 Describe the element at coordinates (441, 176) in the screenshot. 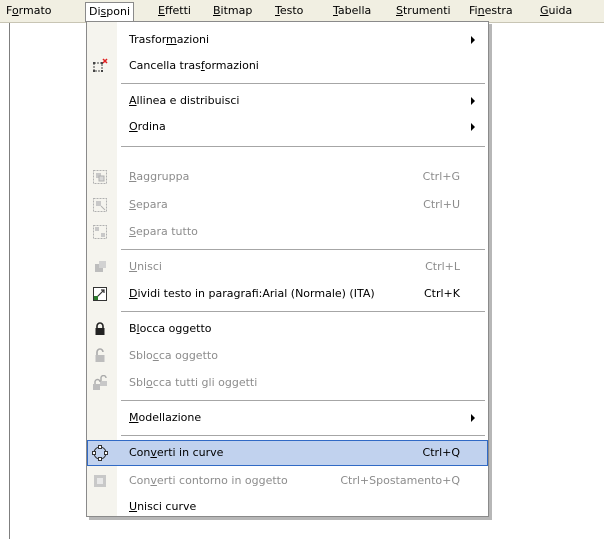

I see `menu-item-shortcut: Ctrl+G` at that location.